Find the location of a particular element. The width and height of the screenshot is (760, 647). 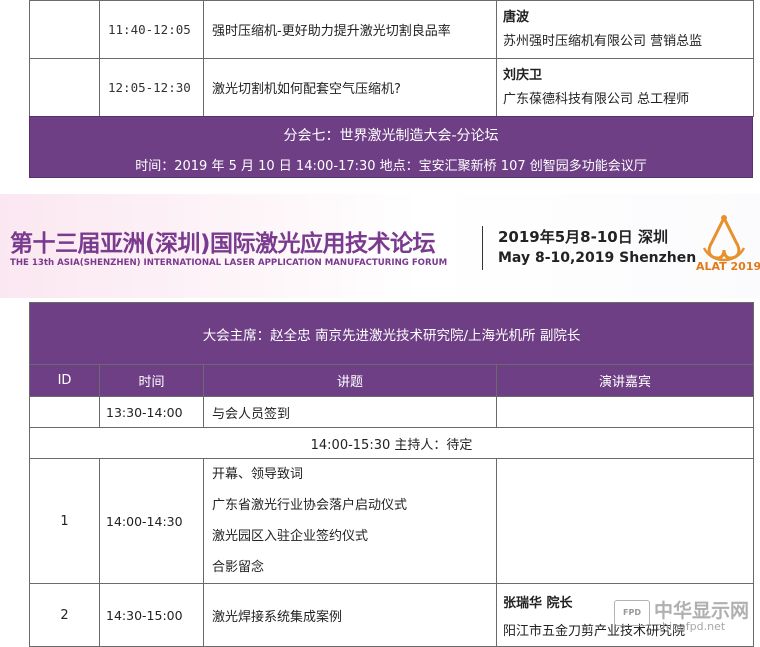

id-cell: 1 is located at coordinates (64, 521).